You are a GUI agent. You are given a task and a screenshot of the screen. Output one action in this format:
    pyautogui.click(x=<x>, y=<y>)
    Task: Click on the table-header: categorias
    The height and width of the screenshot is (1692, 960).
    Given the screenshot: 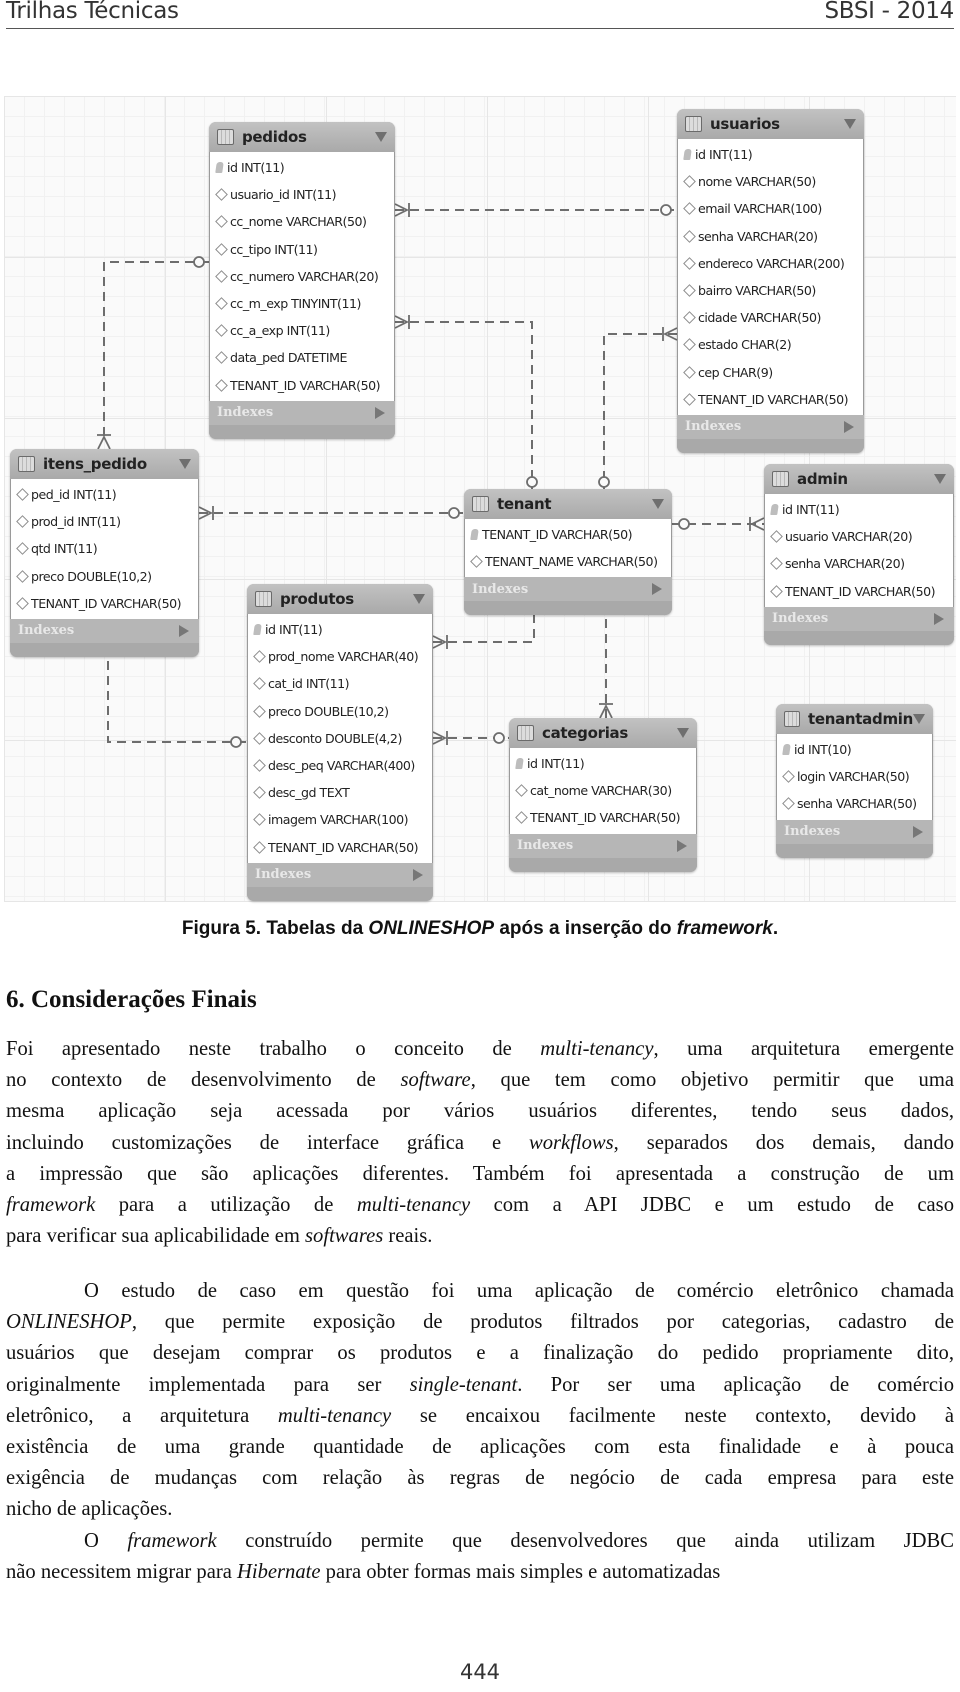 What is the action you would take?
    pyautogui.click(x=603, y=733)
    